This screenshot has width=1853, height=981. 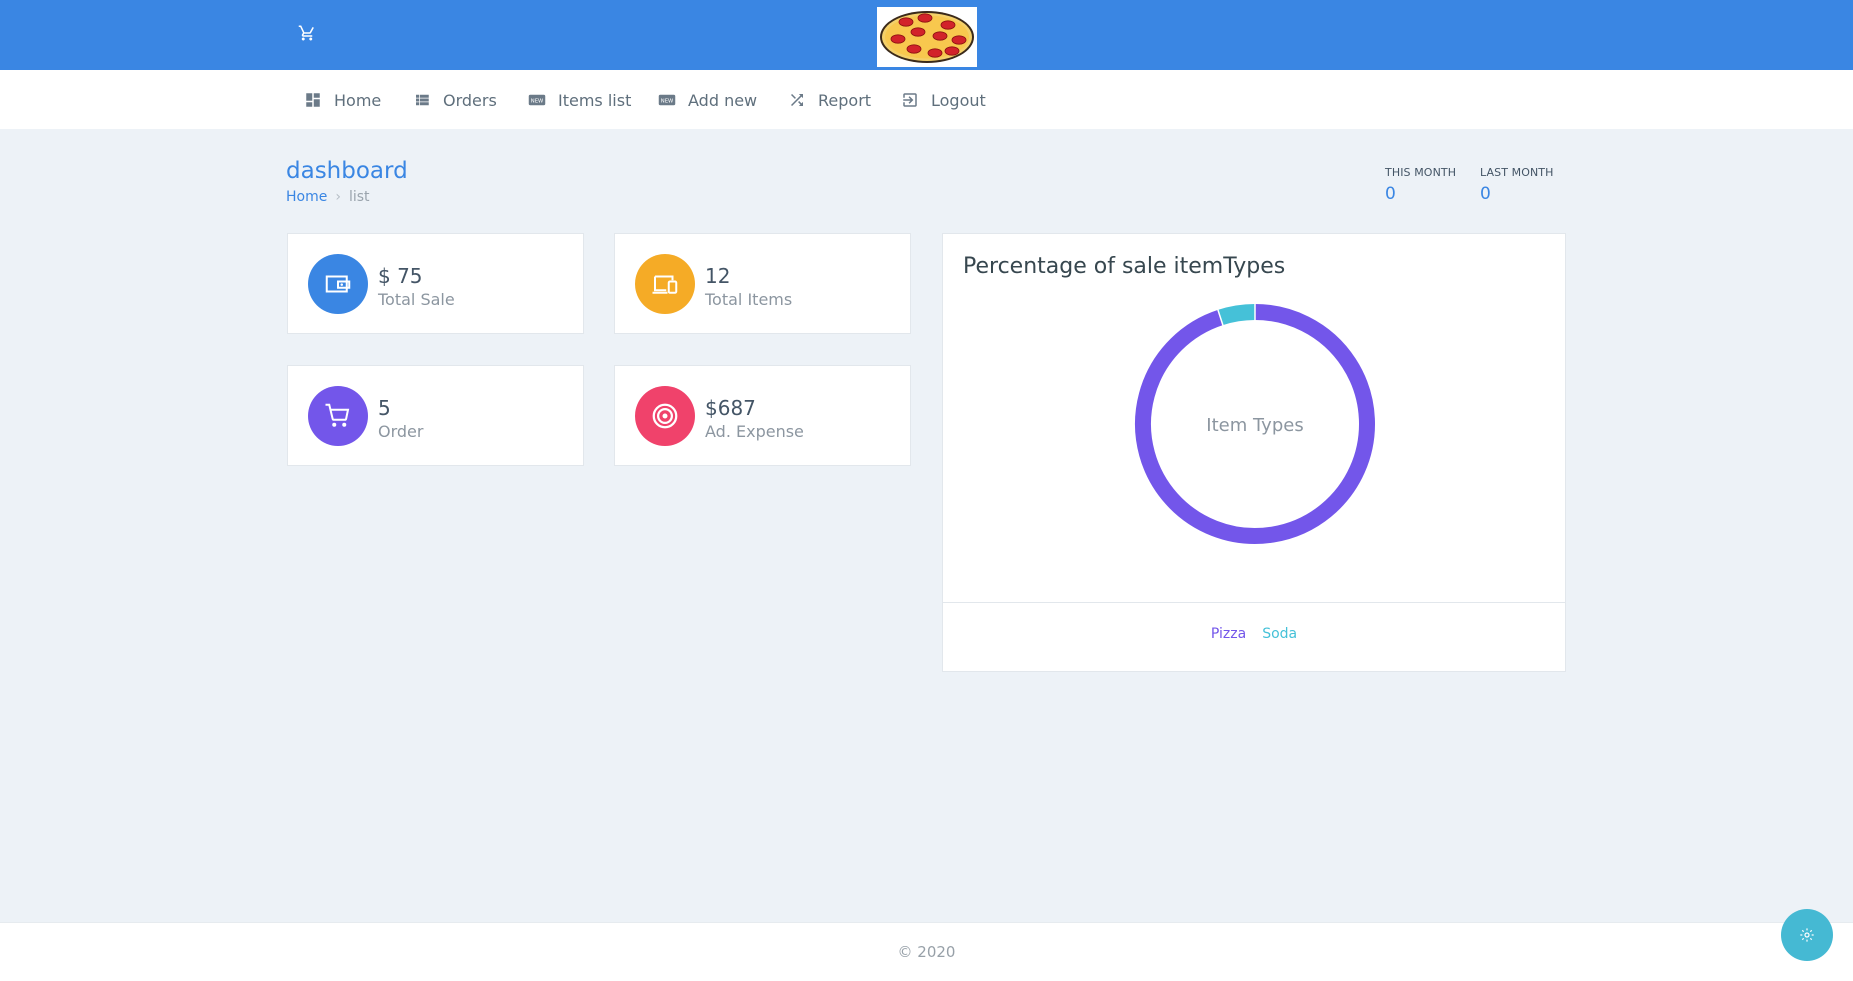 I want to click on nav-logout-label: Logout, so click(x=958, y=100).